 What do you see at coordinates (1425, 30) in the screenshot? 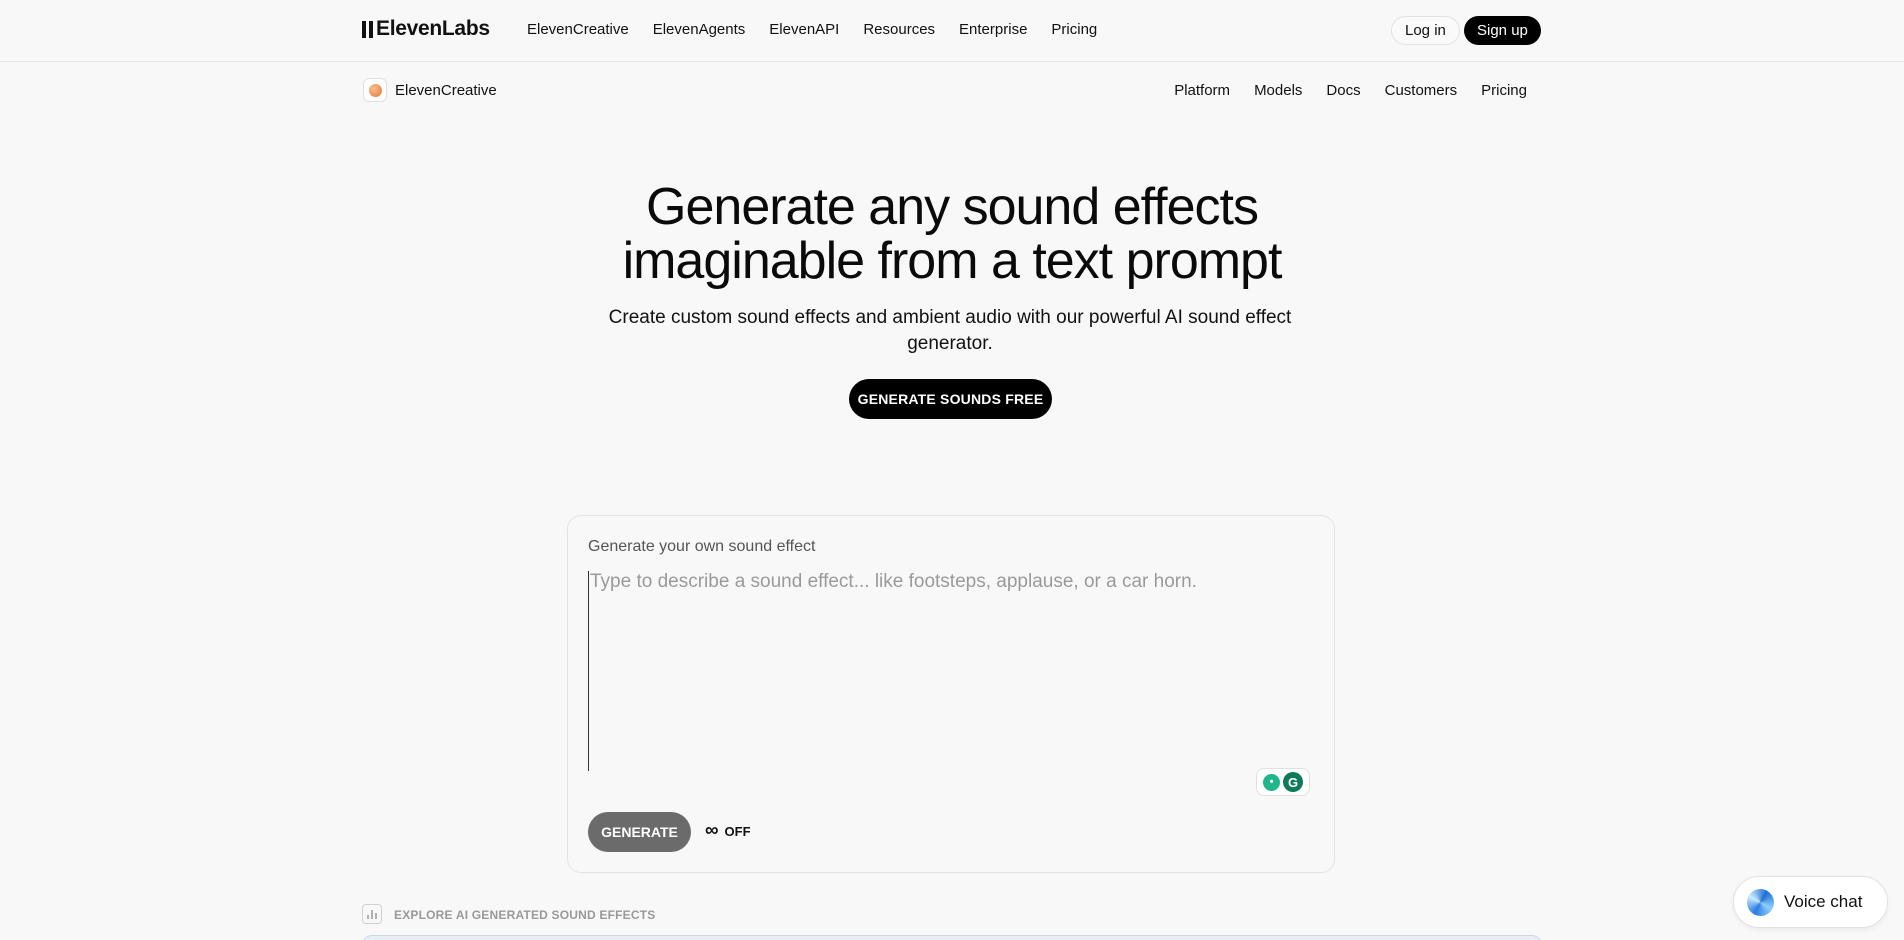
I see `login-button: Log in` at bounding box center [1425, 30].